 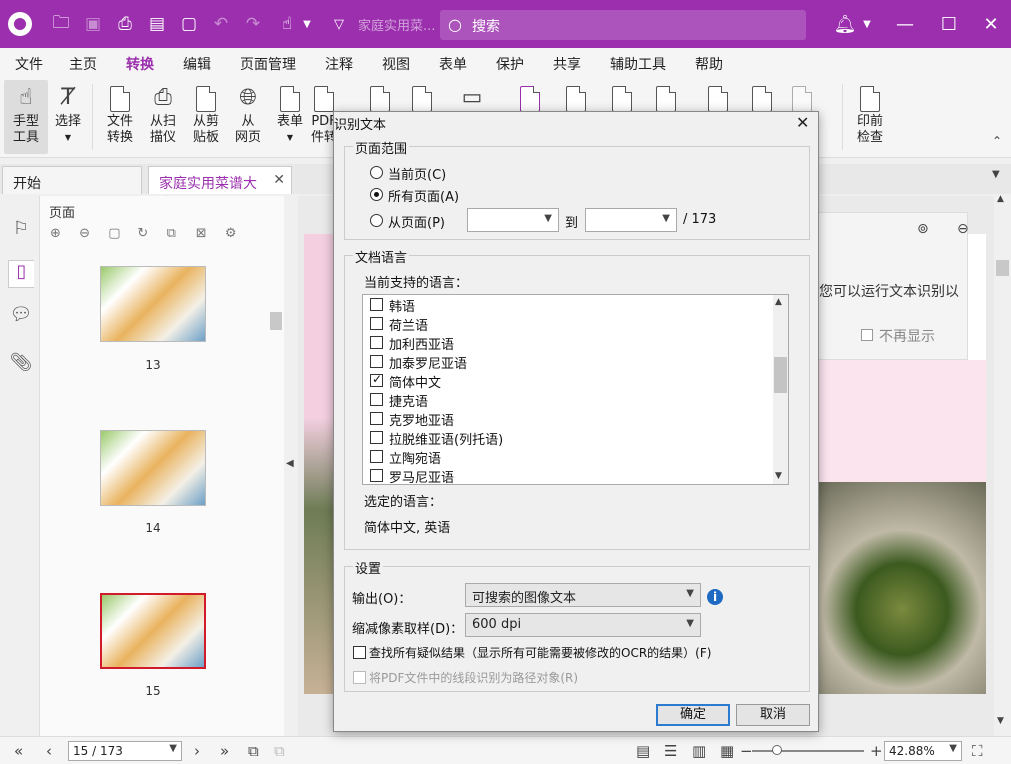 I want to click on tab-list-chevron-icon: ▼, so click(x=996, y=174).